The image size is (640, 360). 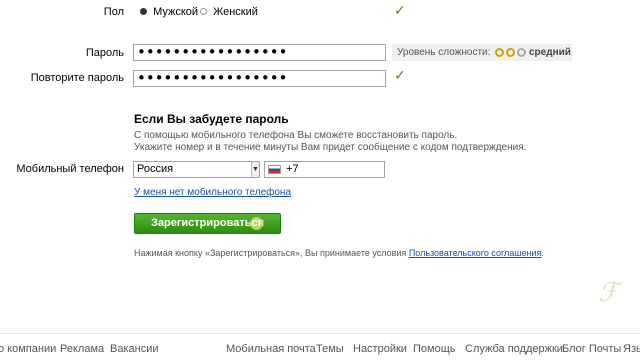 I want to click on register-button-label: Зарегистрироваться, so click(x=207, y=223).